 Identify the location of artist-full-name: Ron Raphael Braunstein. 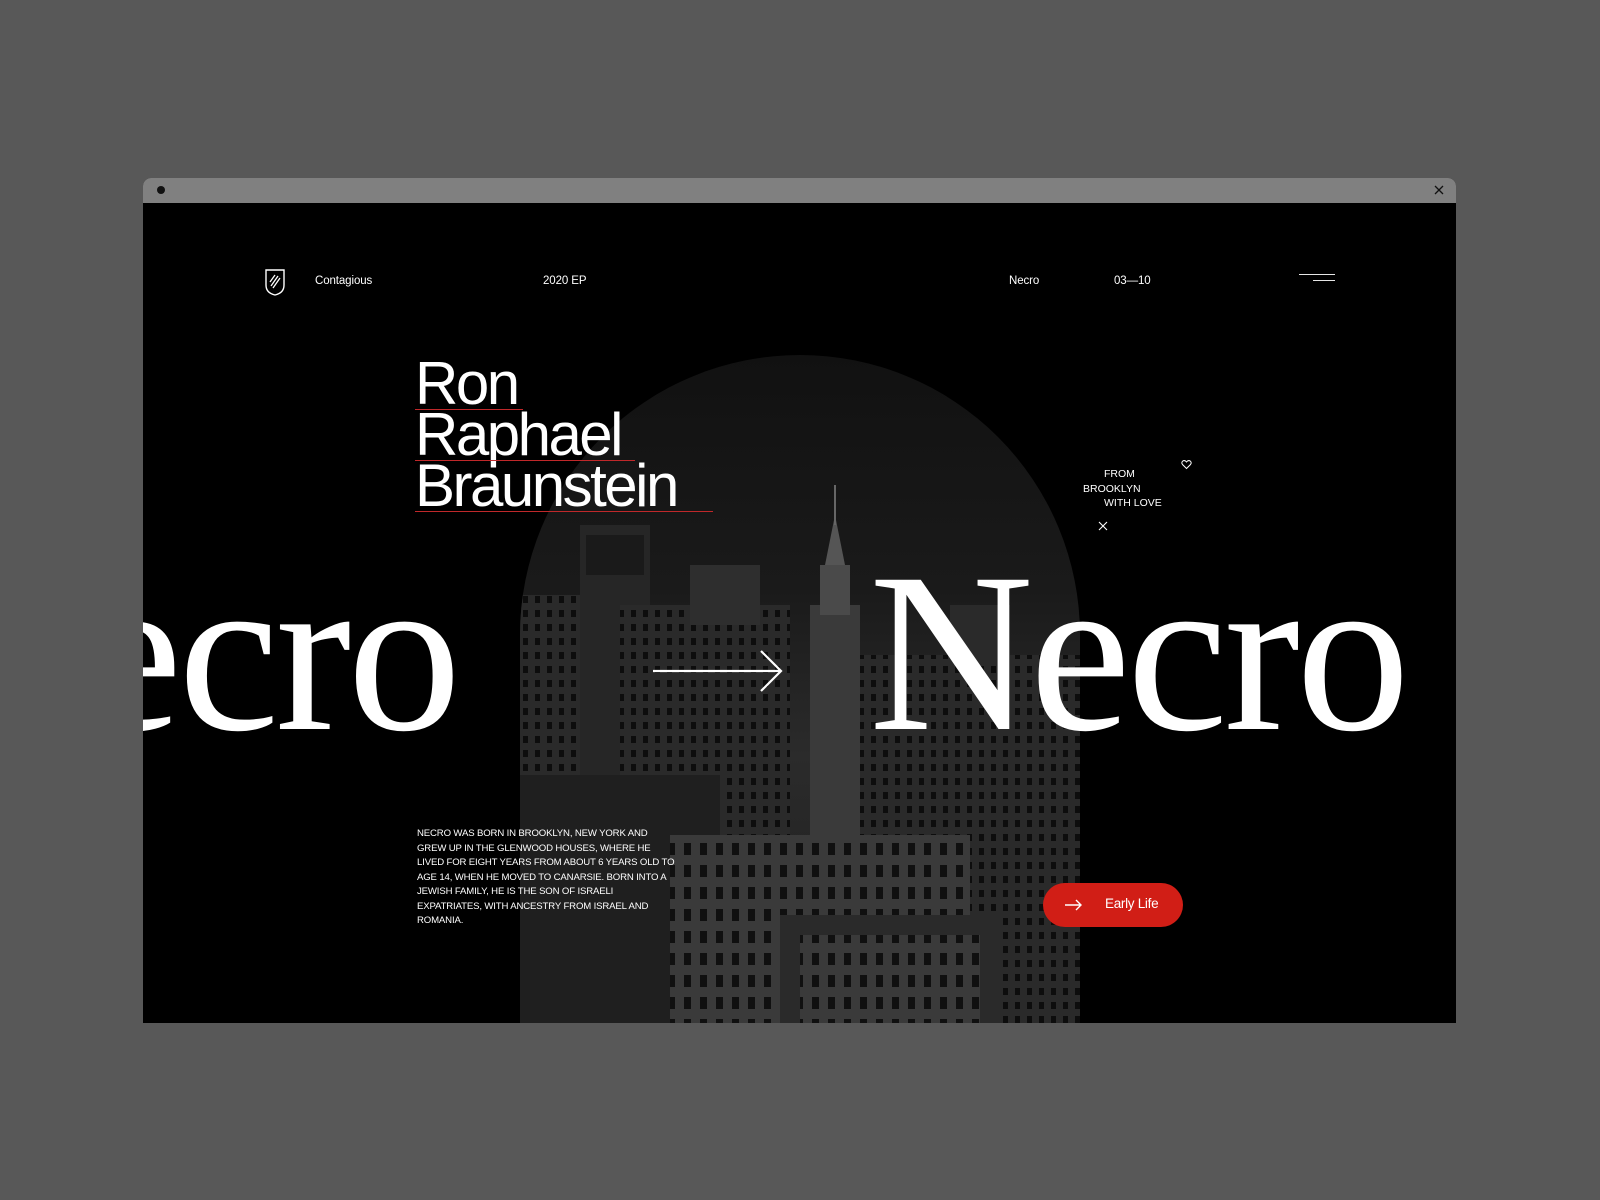
(564, 436).